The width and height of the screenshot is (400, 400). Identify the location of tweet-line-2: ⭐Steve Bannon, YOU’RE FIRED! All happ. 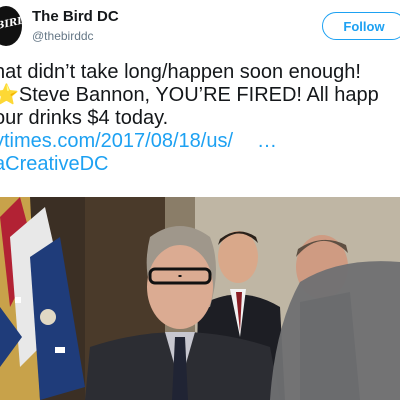
(200, 95).